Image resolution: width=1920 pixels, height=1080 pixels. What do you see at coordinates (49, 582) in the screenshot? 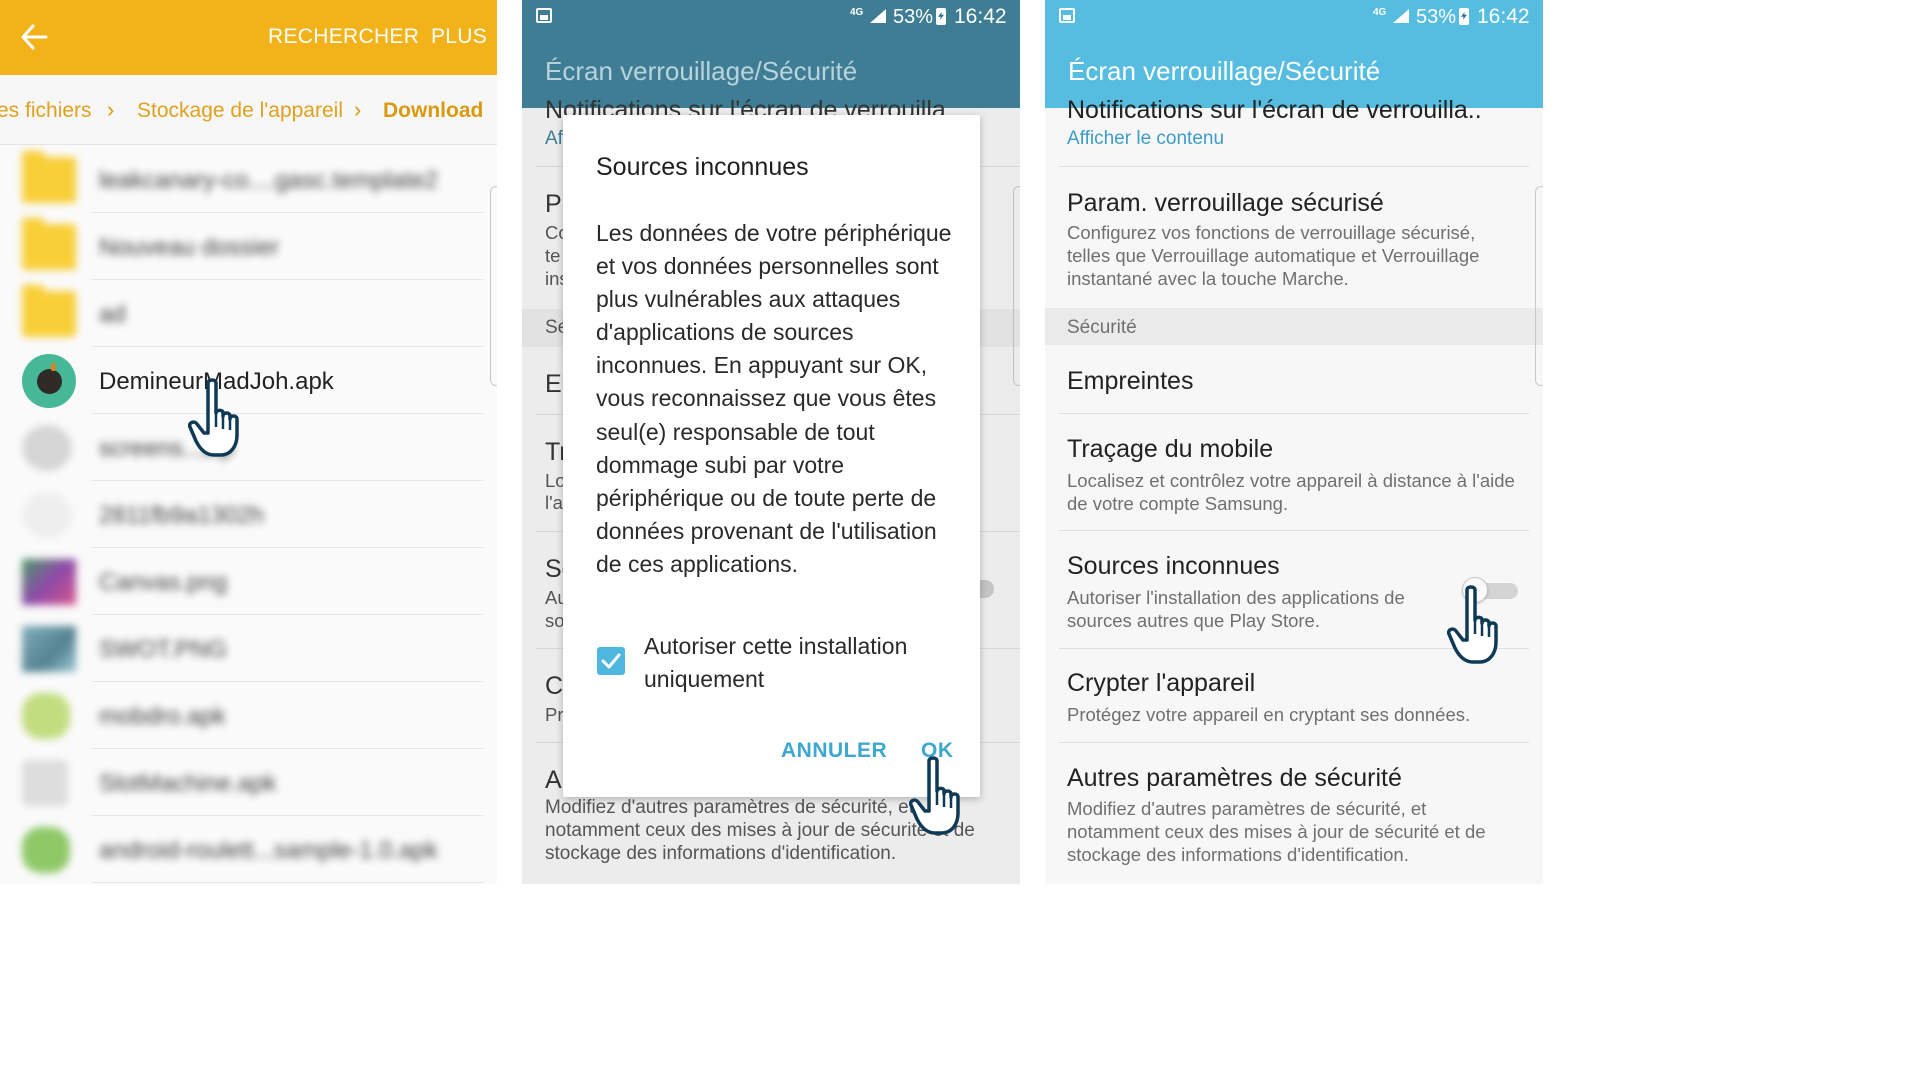
I see `image-thumbnail-icon` at bounding box center [49, 582].